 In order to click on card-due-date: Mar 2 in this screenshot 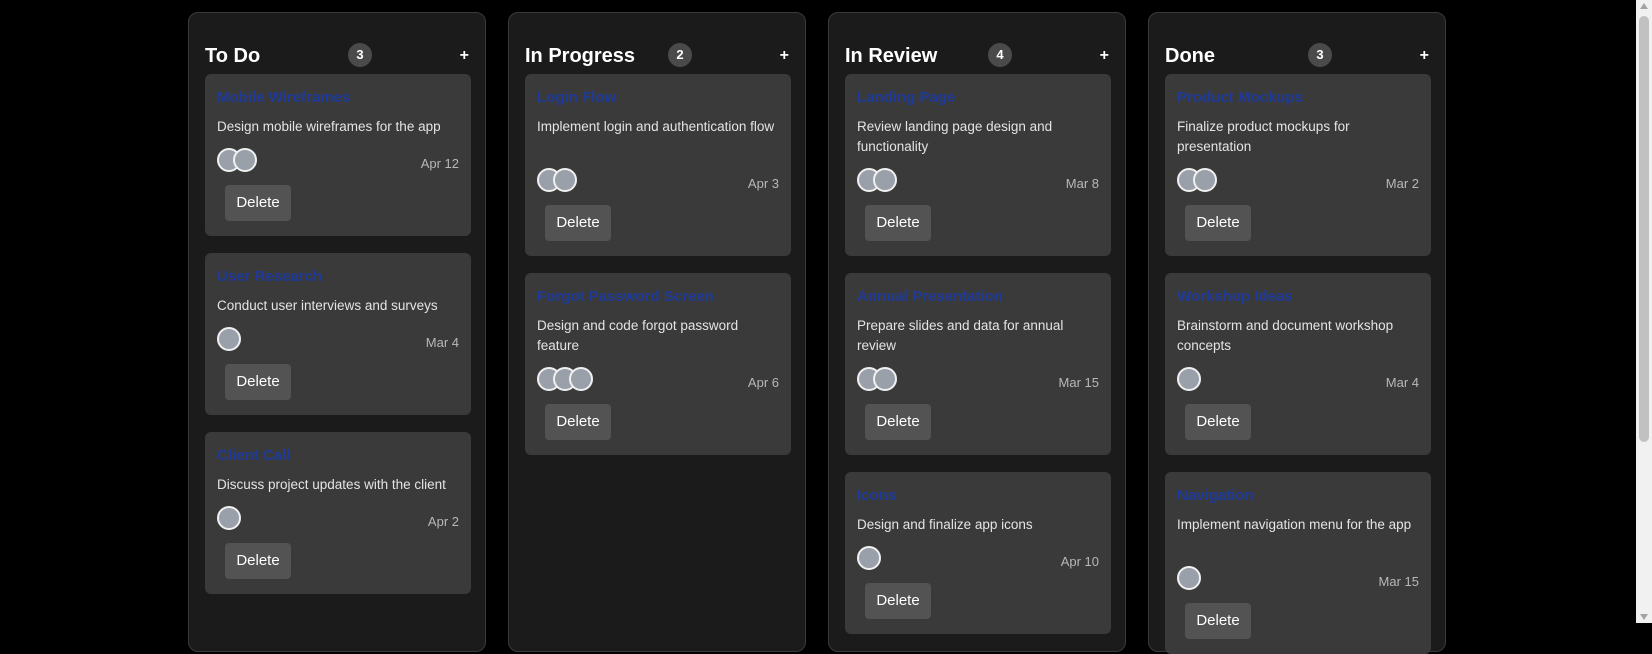, I will do `click(1402, 183)`.